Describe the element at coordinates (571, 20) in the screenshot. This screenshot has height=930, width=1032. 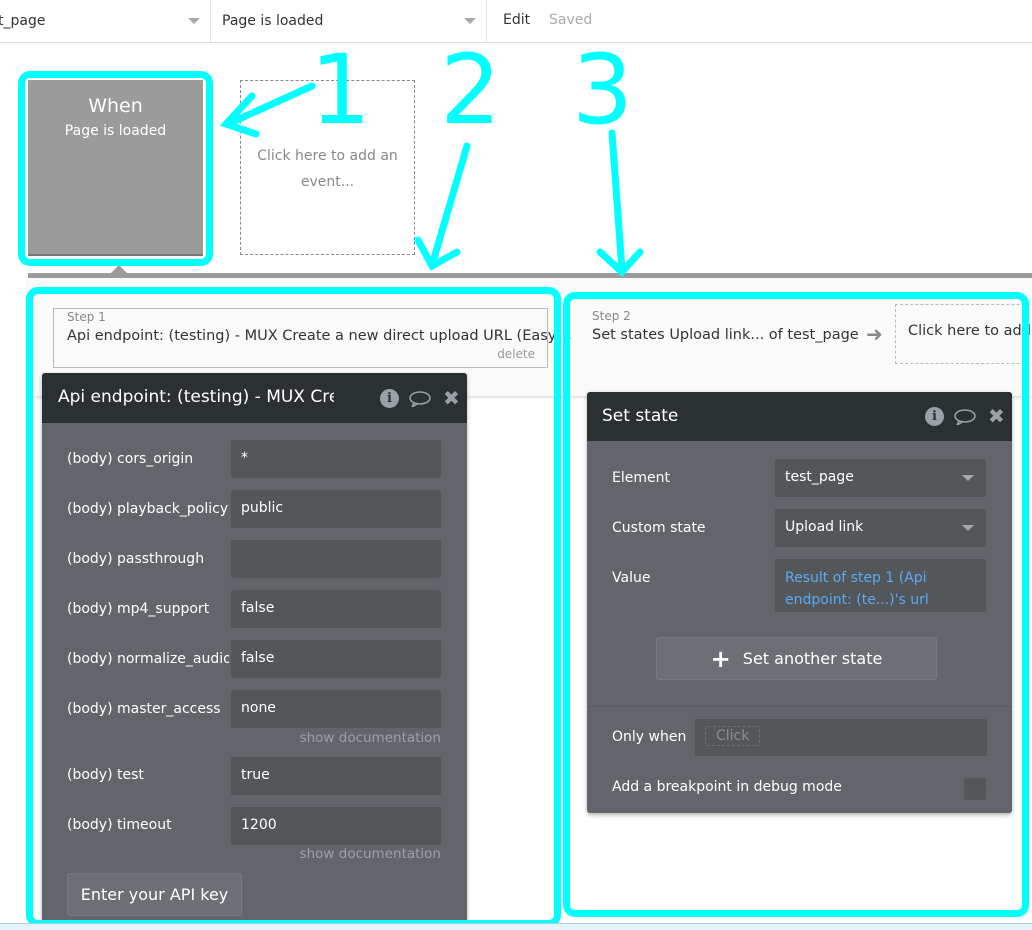
I see `saved-status: Saved` at that location.